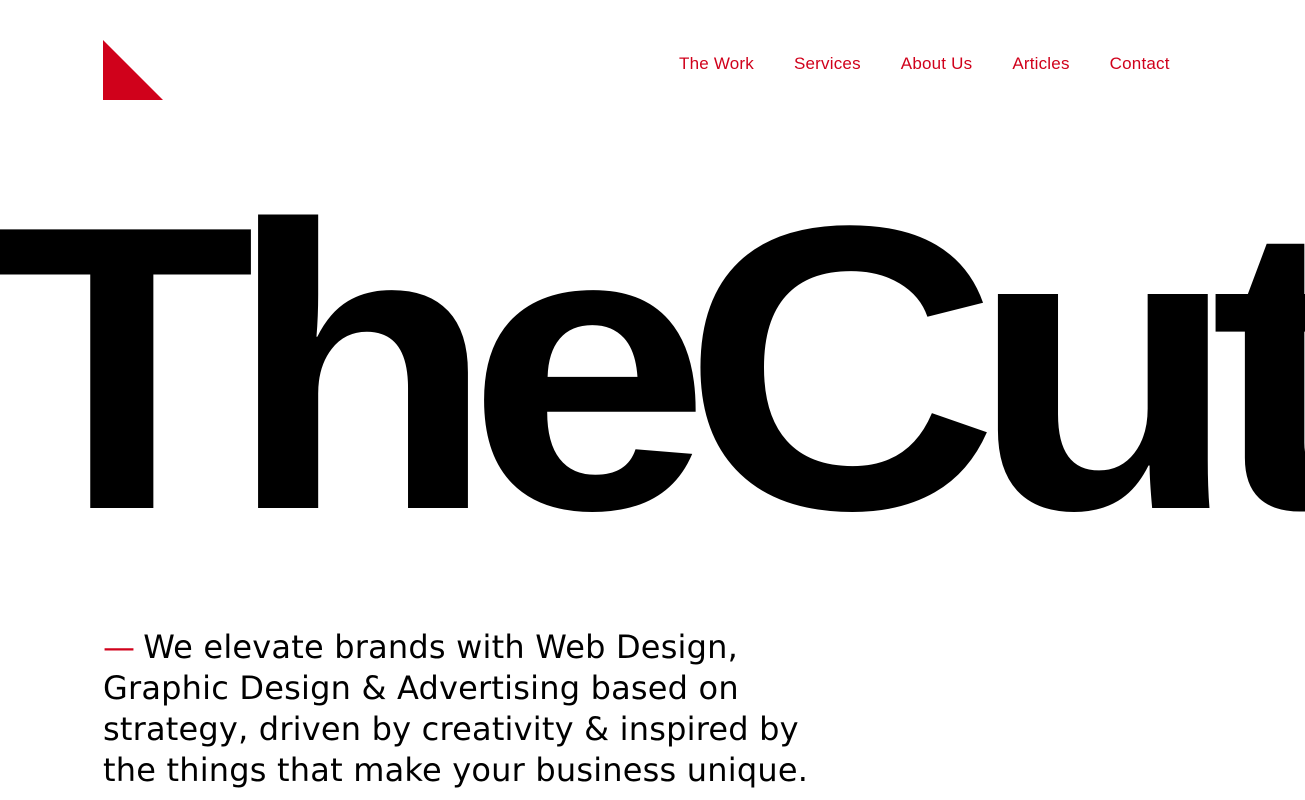 The width and height of the screenshot is (1305, 800). I want to click on logo-icon, so click(133, 70).